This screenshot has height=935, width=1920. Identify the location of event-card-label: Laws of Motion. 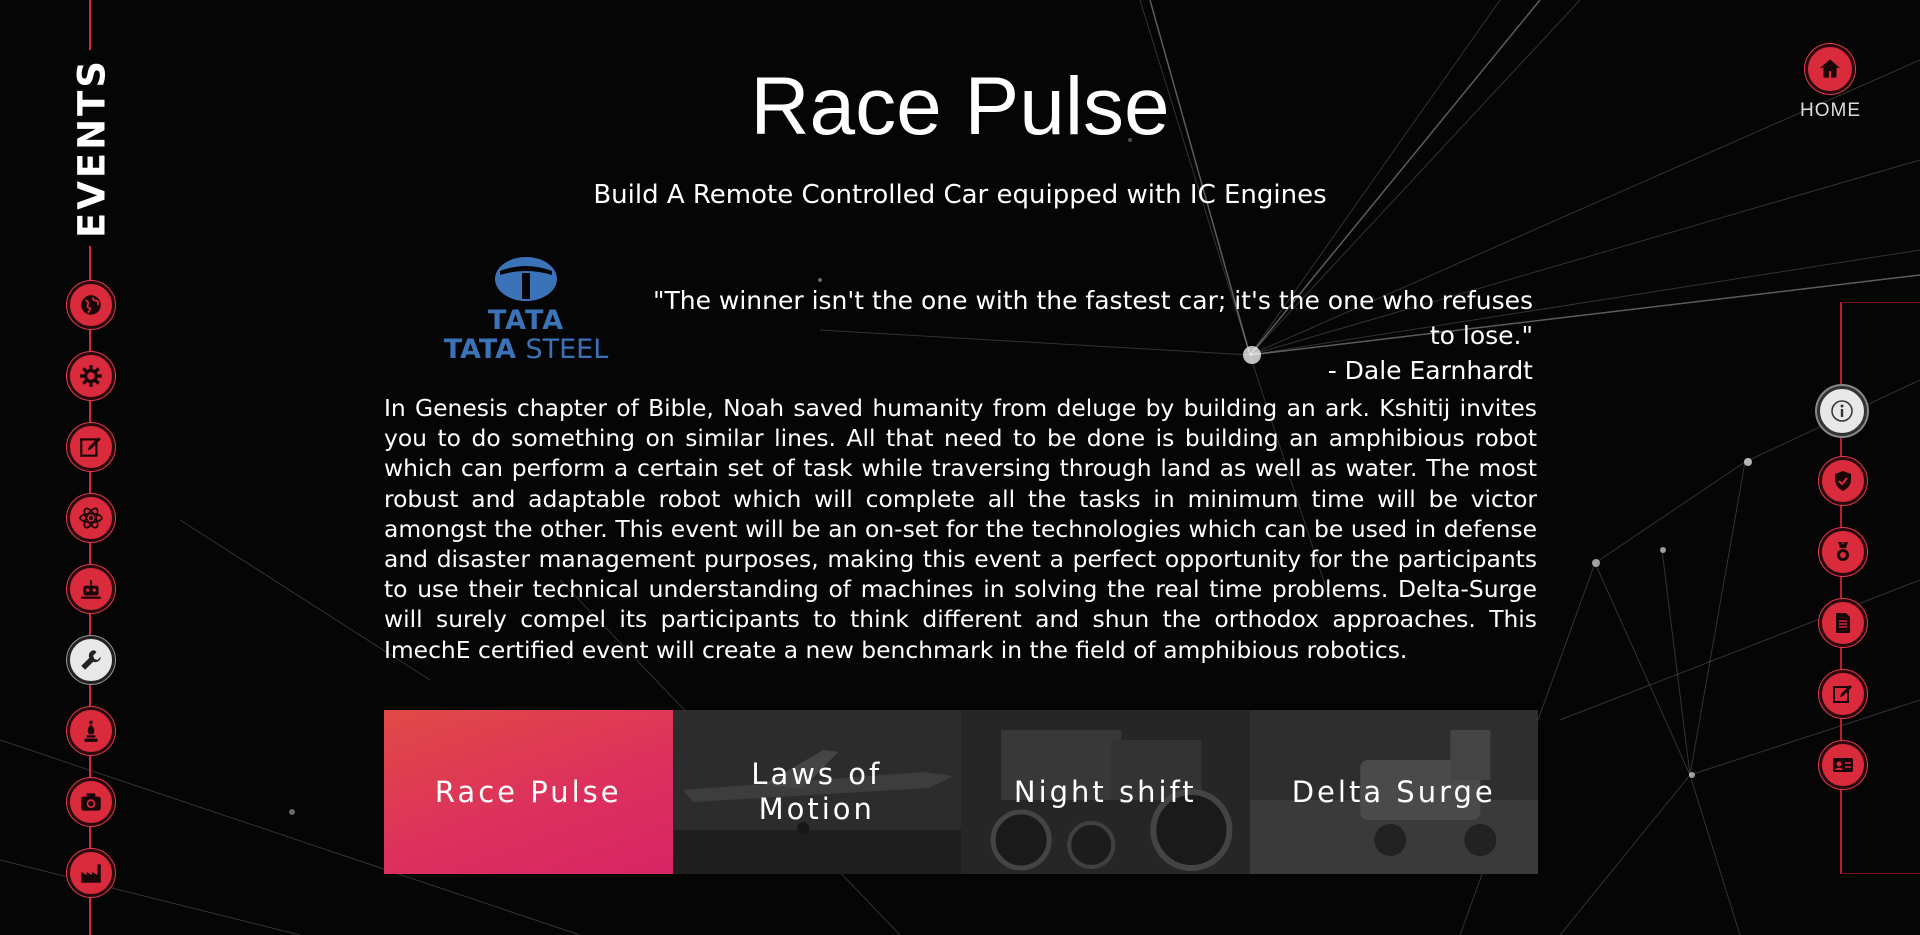
(817, 791).